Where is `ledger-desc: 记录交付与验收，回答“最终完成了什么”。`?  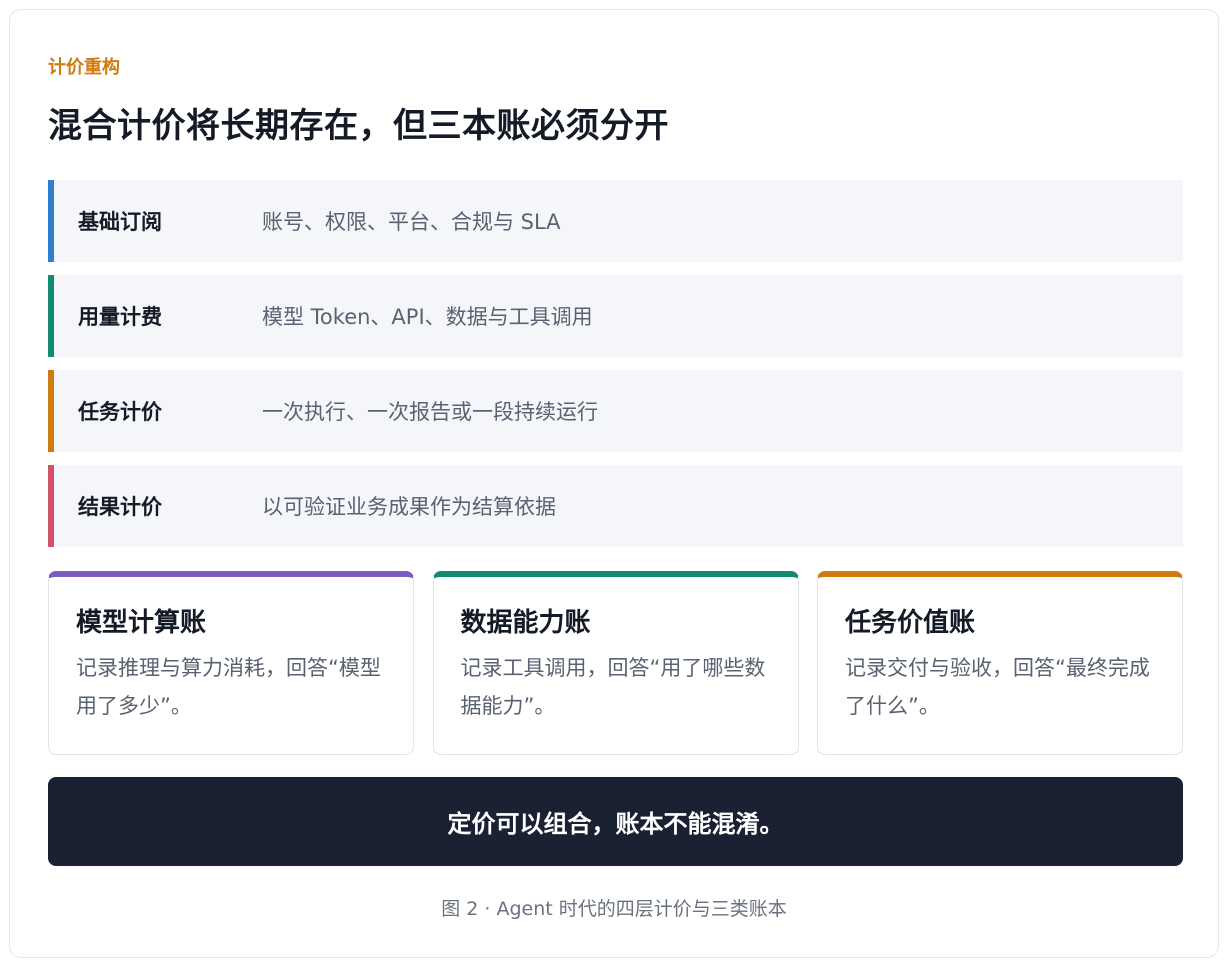 ledger-desc: 记录交付与验收，回答“最终完成了什么”。 is located at coordinates (997, 687).